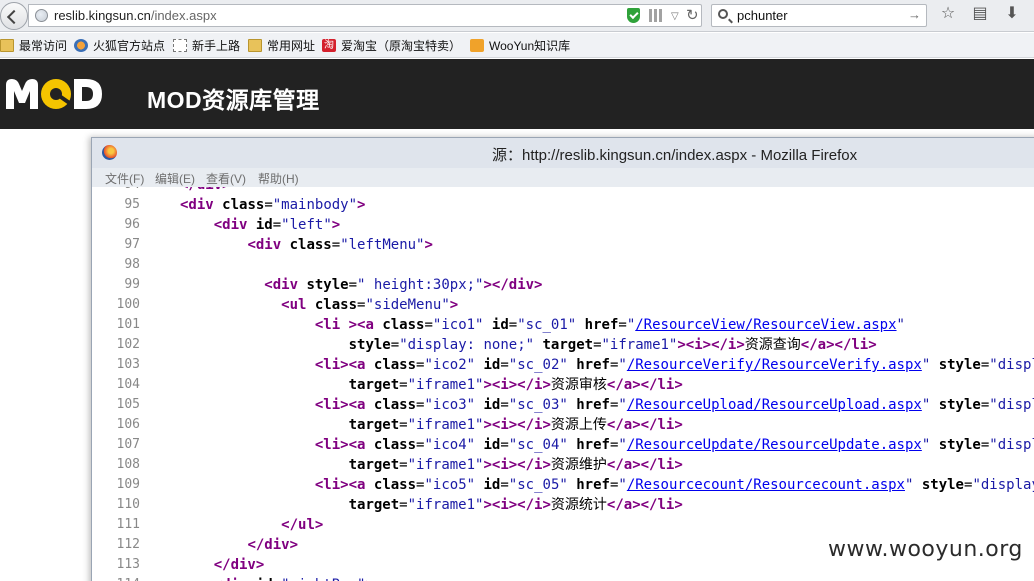 This screenshot has width=1034, height=581. I want to click on bookmark-label: WooYun知识库, so click(530, 46).